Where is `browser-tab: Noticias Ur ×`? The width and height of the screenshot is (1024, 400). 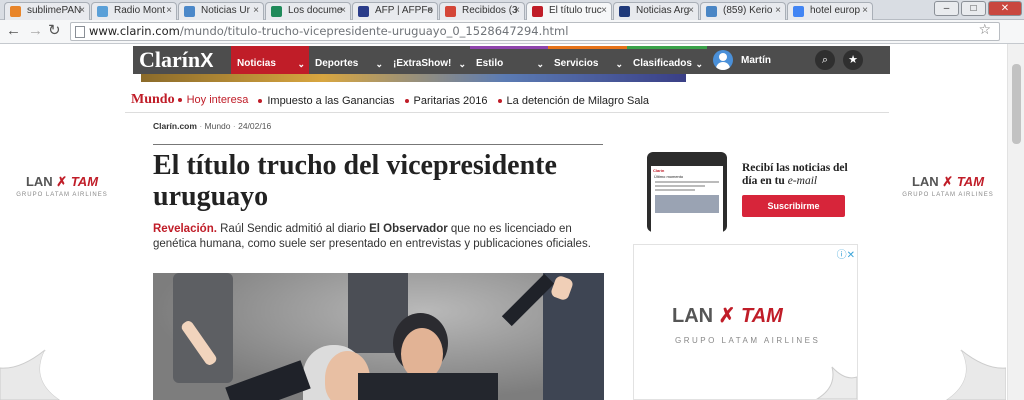
browser-tab: Noticias Ur × is located at coordinates (221, 11).